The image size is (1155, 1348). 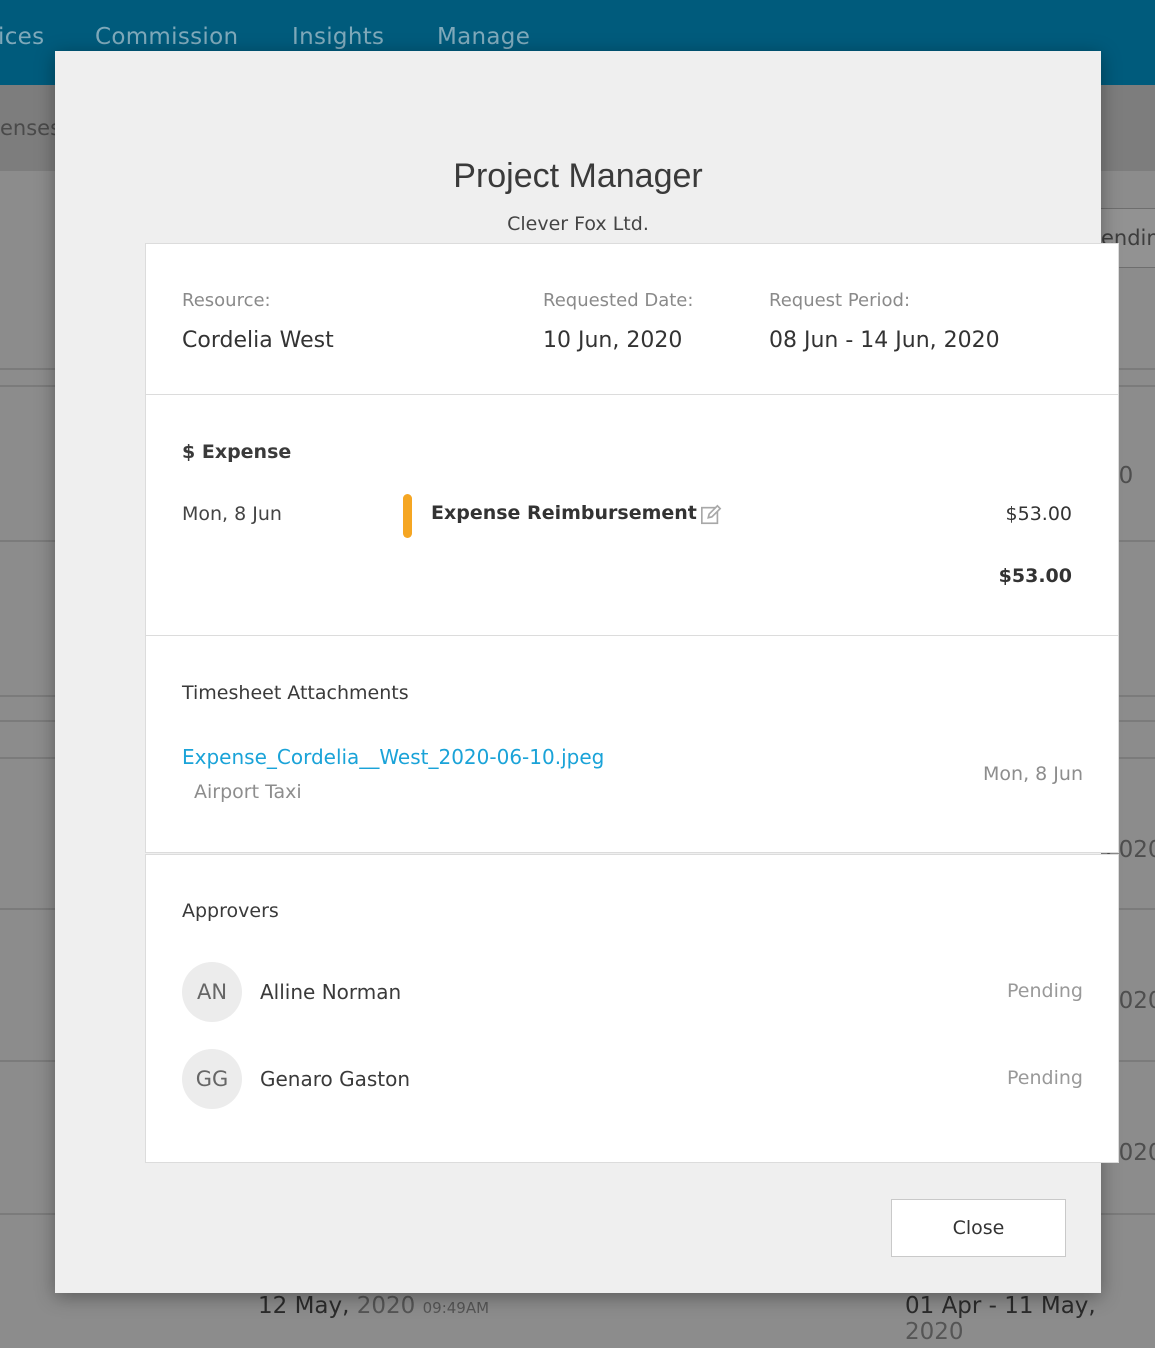 I want to click on avatar: GG, so click(x=212, y=1079).